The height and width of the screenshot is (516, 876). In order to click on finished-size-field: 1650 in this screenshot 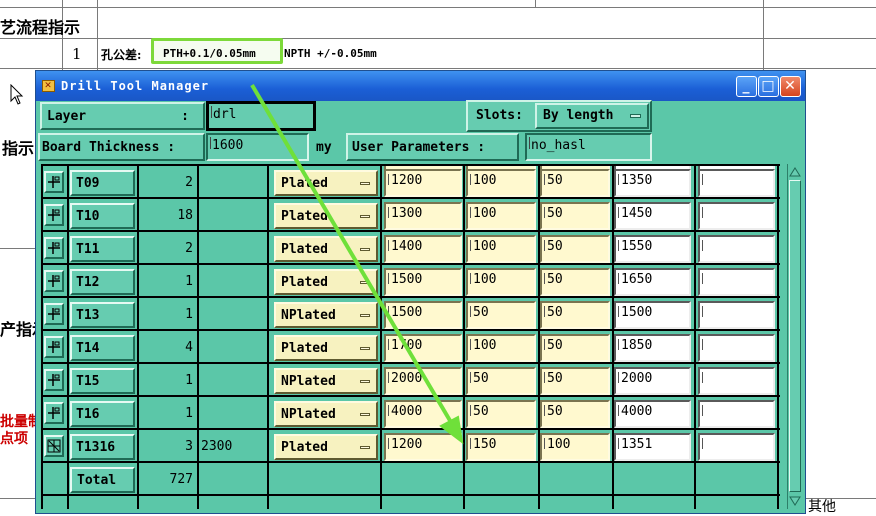, I will do `click(652, 282)`.